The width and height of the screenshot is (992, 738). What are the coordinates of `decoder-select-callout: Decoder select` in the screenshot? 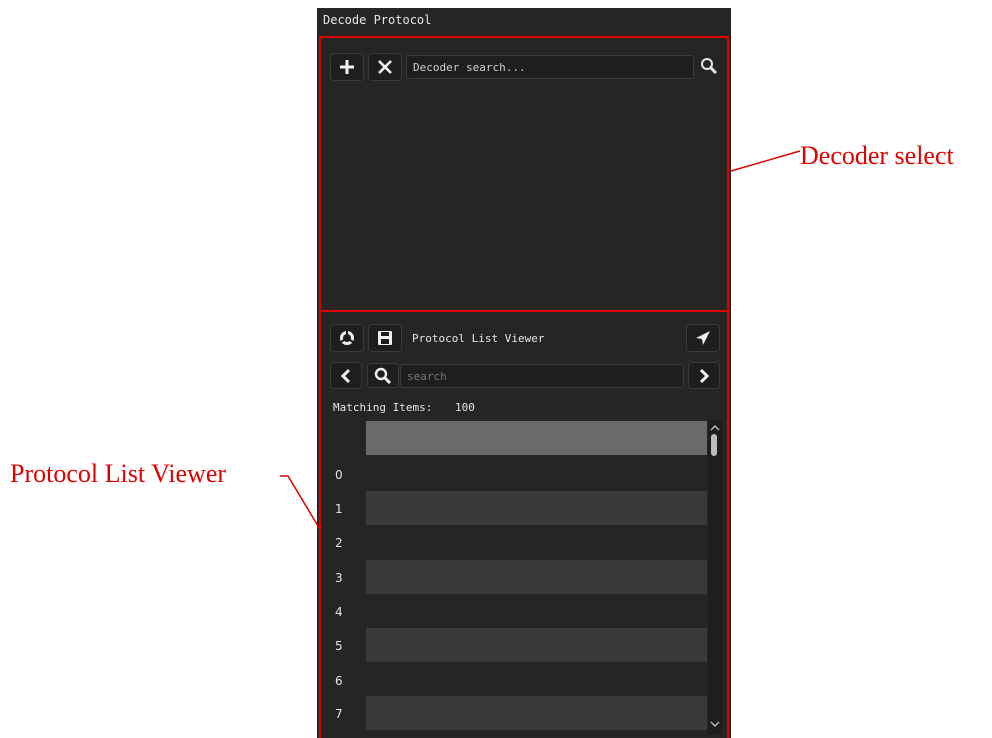 It's located at (877, 155).